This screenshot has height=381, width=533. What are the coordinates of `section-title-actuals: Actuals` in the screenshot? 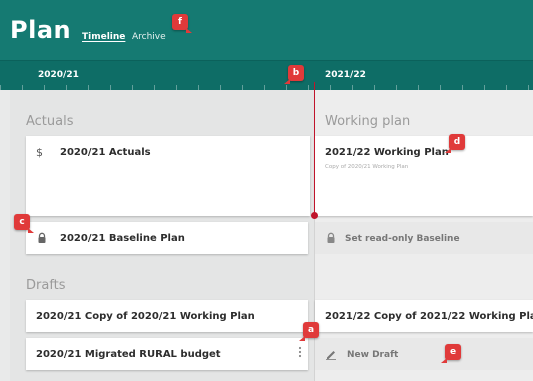 It's located at (50, 121).